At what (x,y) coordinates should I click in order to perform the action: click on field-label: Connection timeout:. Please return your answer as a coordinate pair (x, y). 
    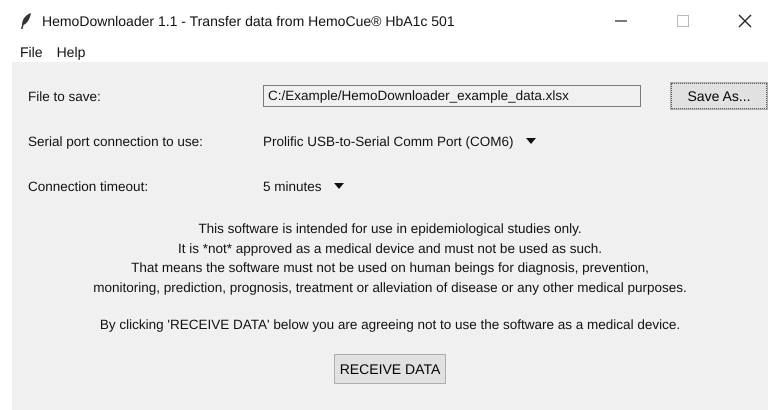
    Looking at the image, I should click on (89, 186).